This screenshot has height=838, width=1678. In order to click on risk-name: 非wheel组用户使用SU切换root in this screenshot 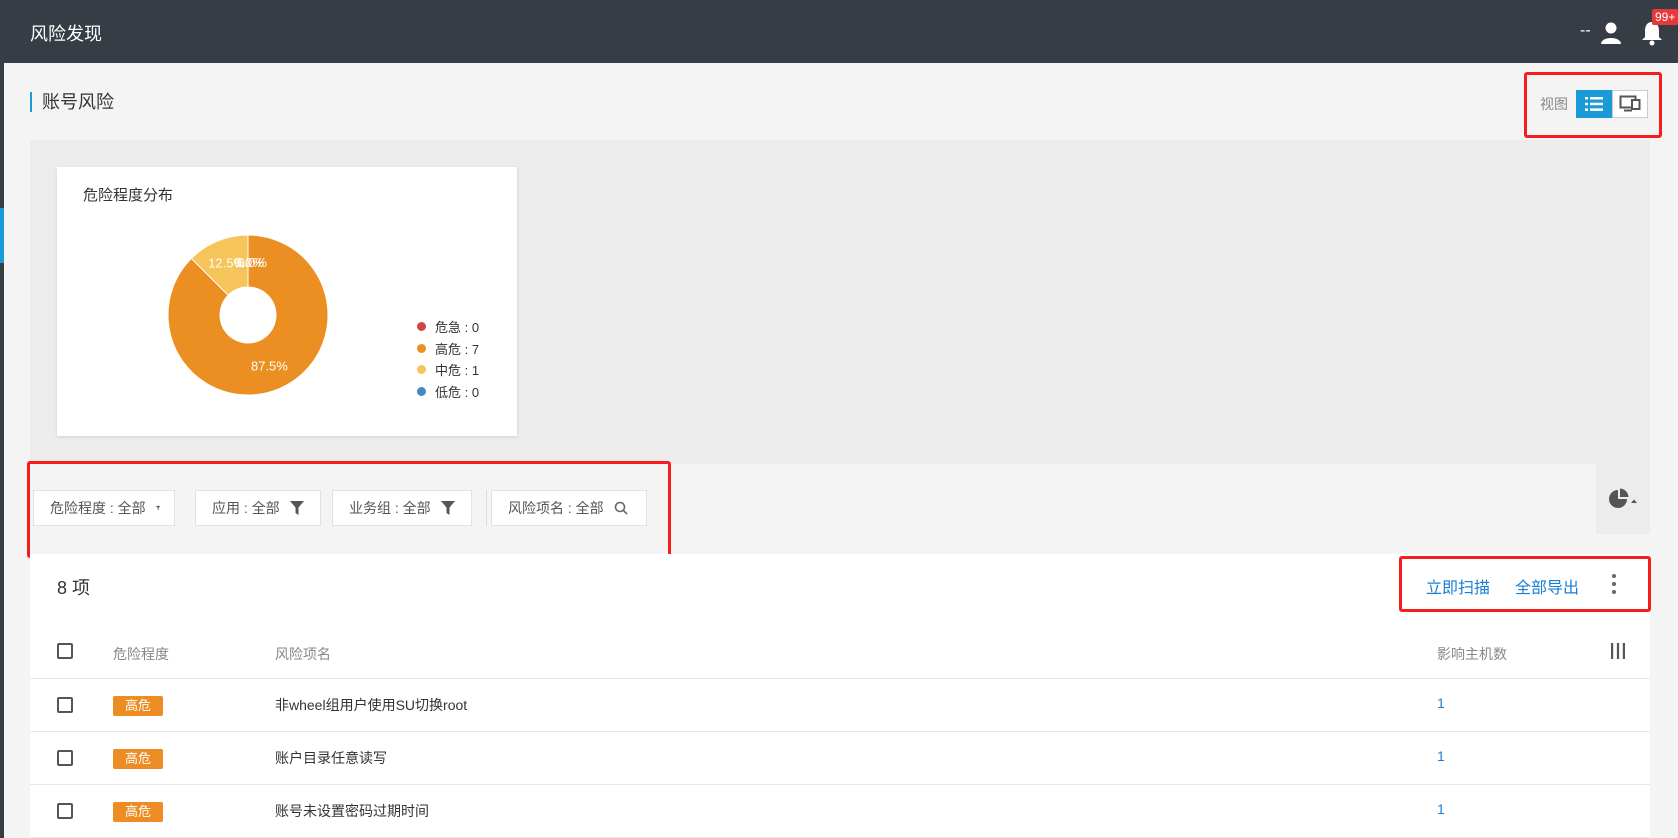, I will do `click(371, 705)`.